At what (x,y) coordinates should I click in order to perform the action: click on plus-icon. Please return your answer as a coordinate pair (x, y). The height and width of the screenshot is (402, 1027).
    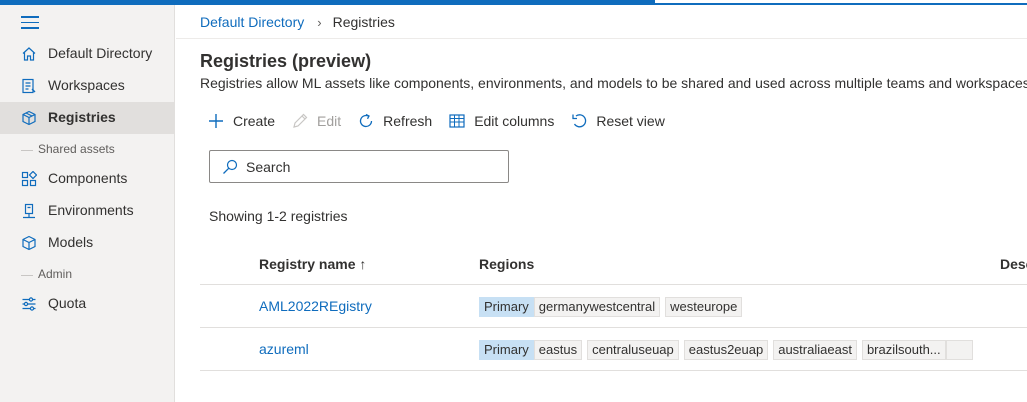
    Looking at the image, I should click on (216, 121).